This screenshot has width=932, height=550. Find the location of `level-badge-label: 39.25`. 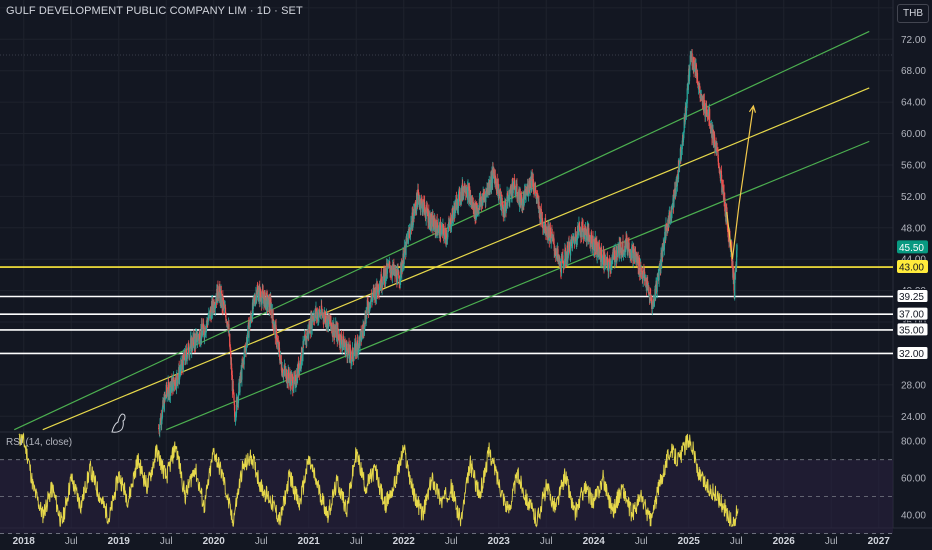

level-badge-label: 39.25 is located at coordinates (911, 297).